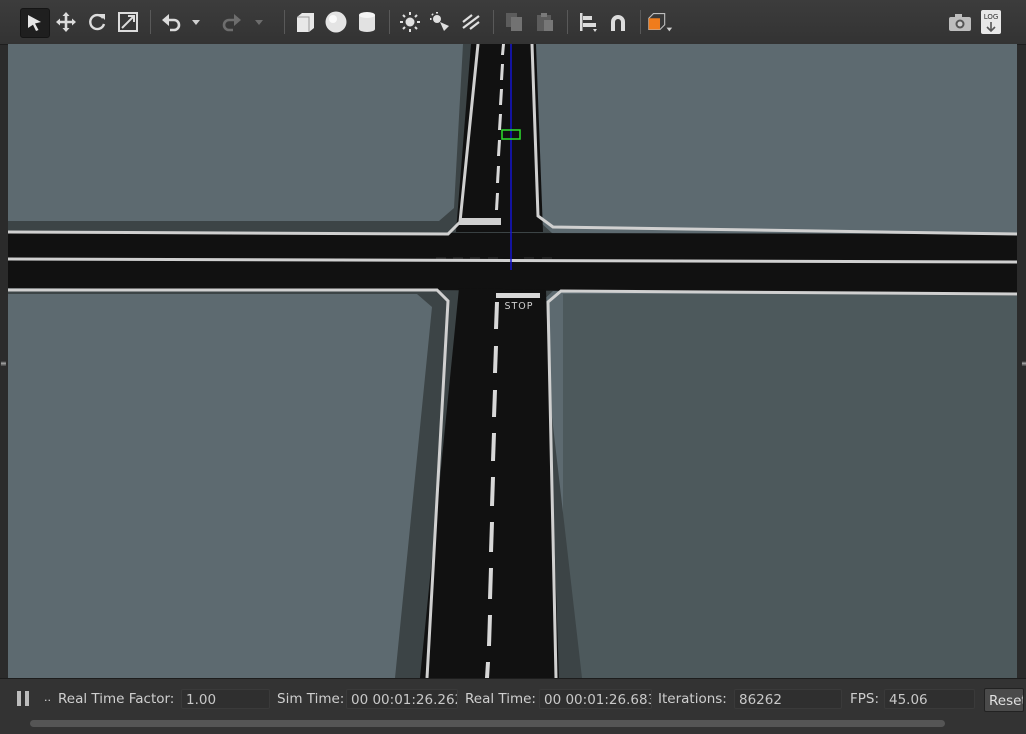 Image resolution: width=1026 pixels, height=734 pixels. What do you see at coordinates (1004, 700) in the screenshot?
I see `reset-time-button: Reset` at bounding box center [1004, 700].